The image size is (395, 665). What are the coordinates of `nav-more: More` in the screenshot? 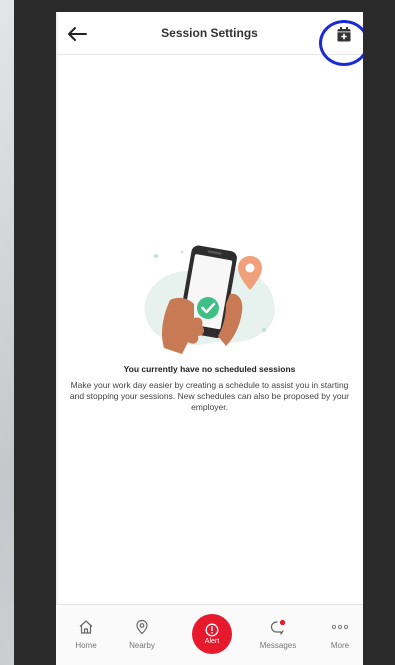 It's located at (339, 637).